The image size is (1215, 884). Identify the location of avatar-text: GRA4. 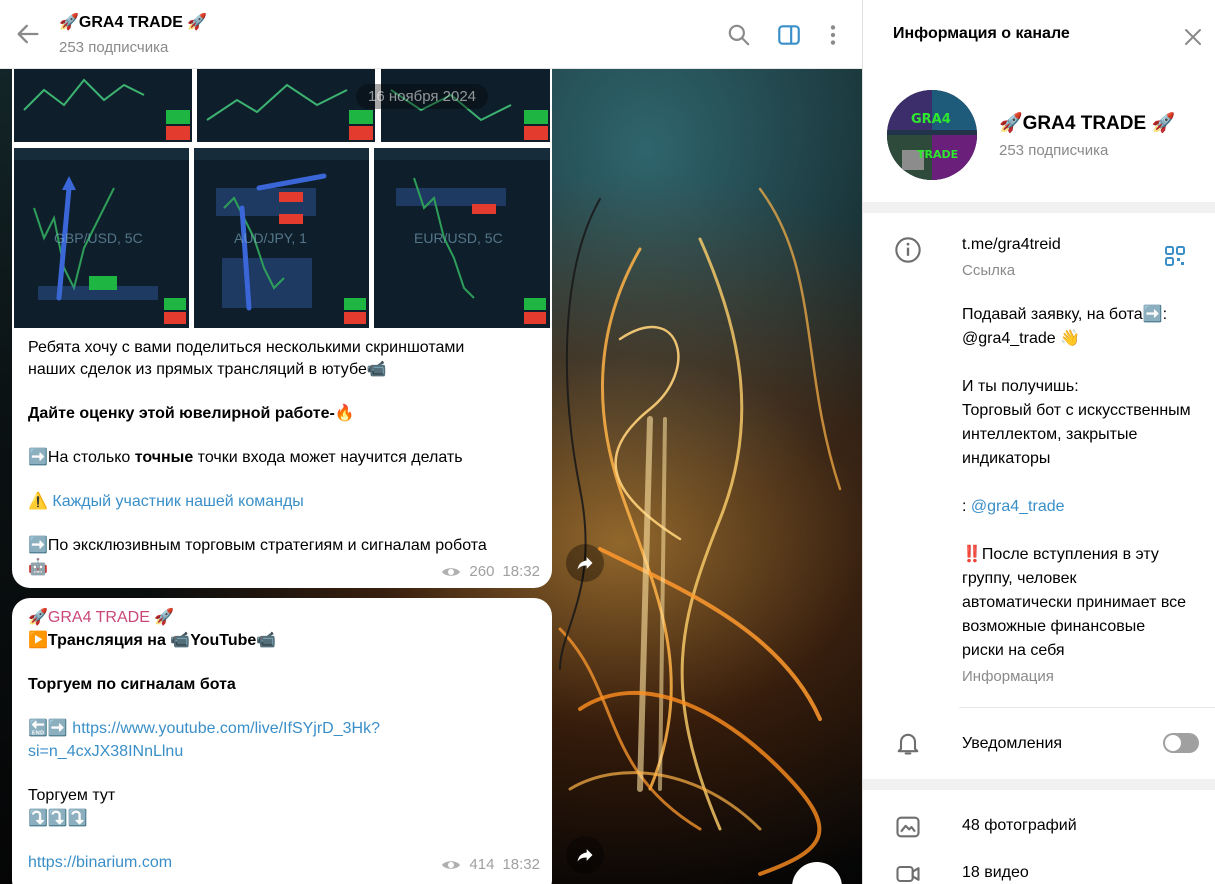
(931, 119).